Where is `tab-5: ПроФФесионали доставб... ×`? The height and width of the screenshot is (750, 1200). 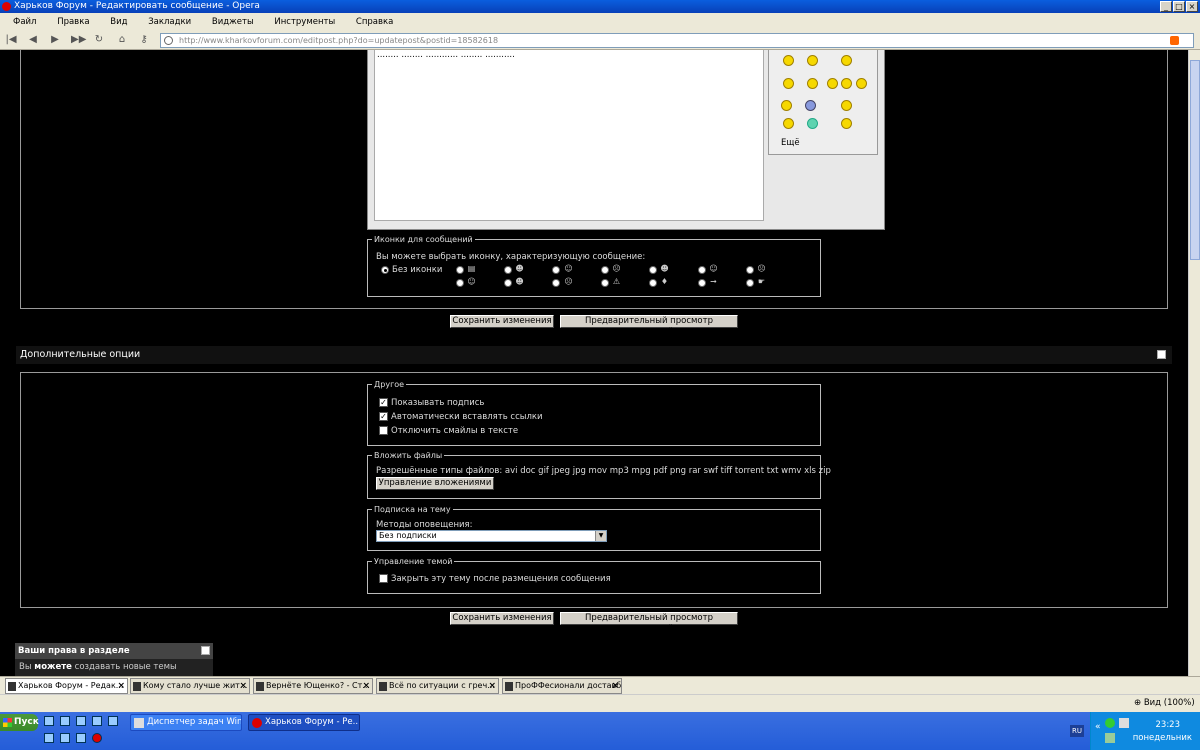 tab-5: ПроФФесионали доставб... × is located at coordinates (562, 686).